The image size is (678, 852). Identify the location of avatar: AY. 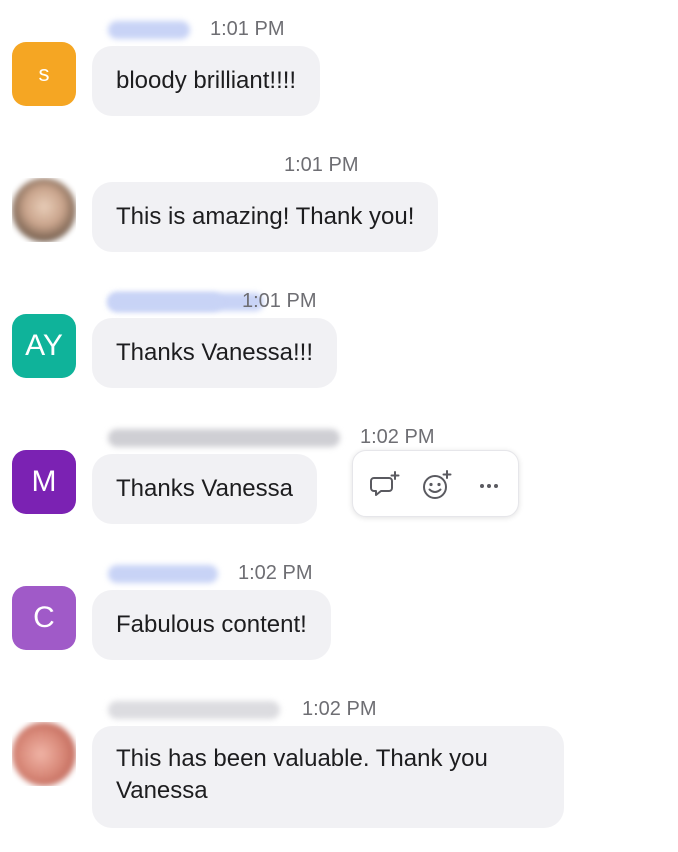
(44, 346).